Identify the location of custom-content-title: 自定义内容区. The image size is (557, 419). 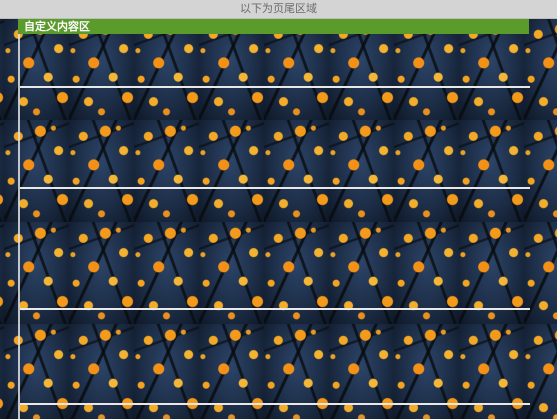
(273, 26).